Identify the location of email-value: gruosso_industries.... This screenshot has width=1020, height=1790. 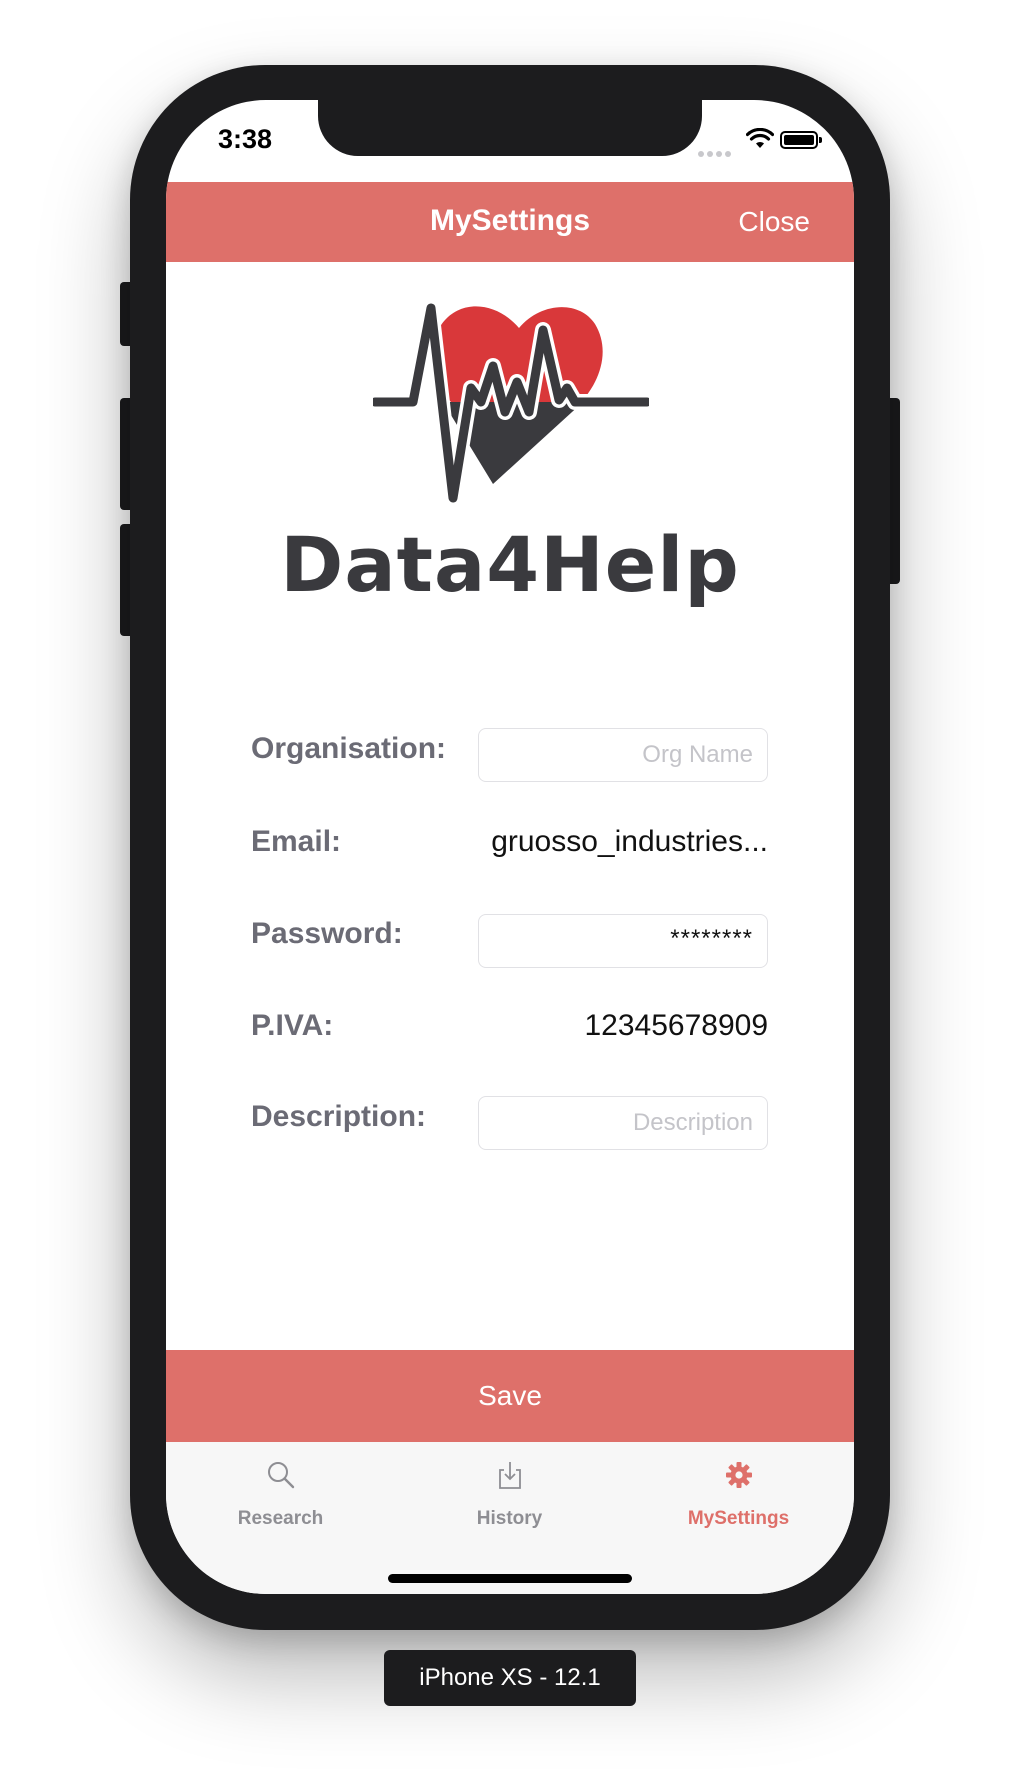
(629, 841).